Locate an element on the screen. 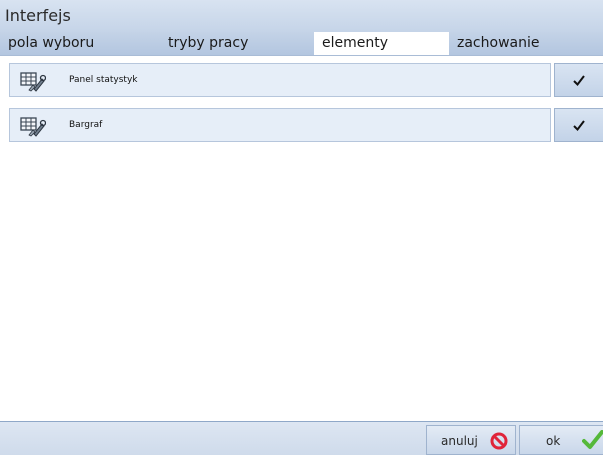 The width and height of the screenshot is (603, 455). tab-pola-wyboru: pola wyboru is located at coordinates (80, 43).